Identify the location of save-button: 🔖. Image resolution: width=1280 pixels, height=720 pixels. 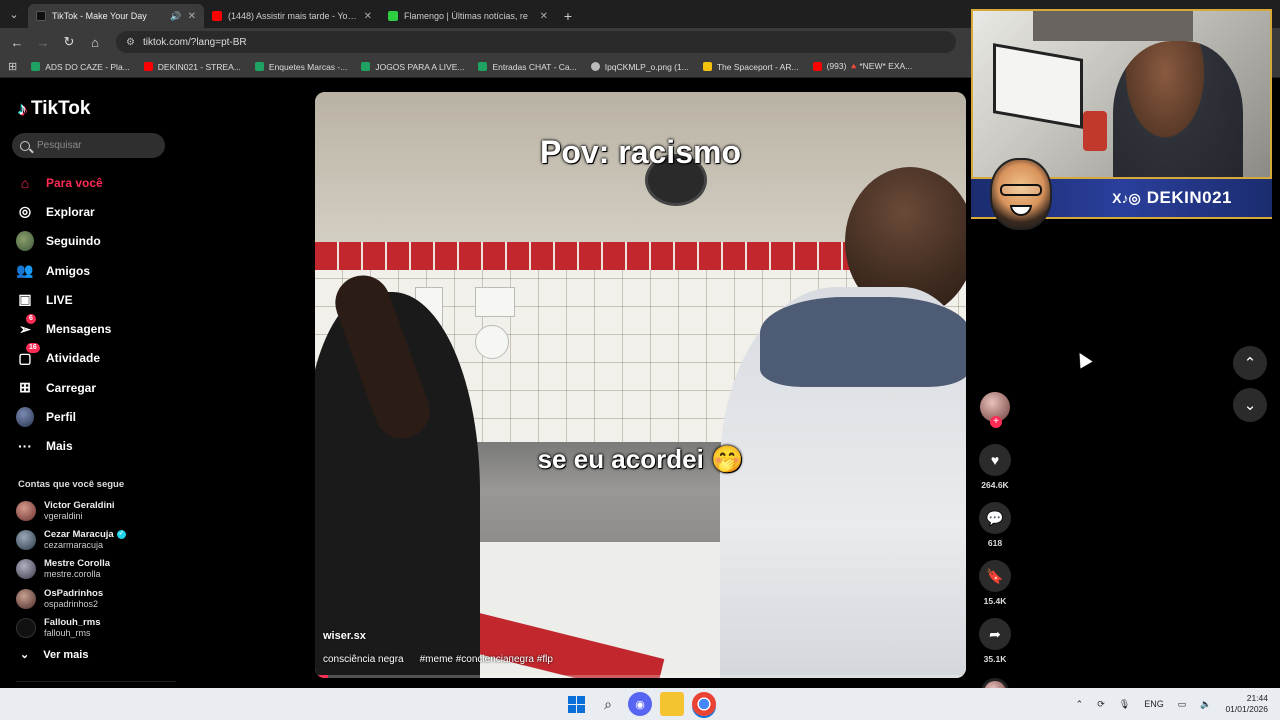
(995, 576).